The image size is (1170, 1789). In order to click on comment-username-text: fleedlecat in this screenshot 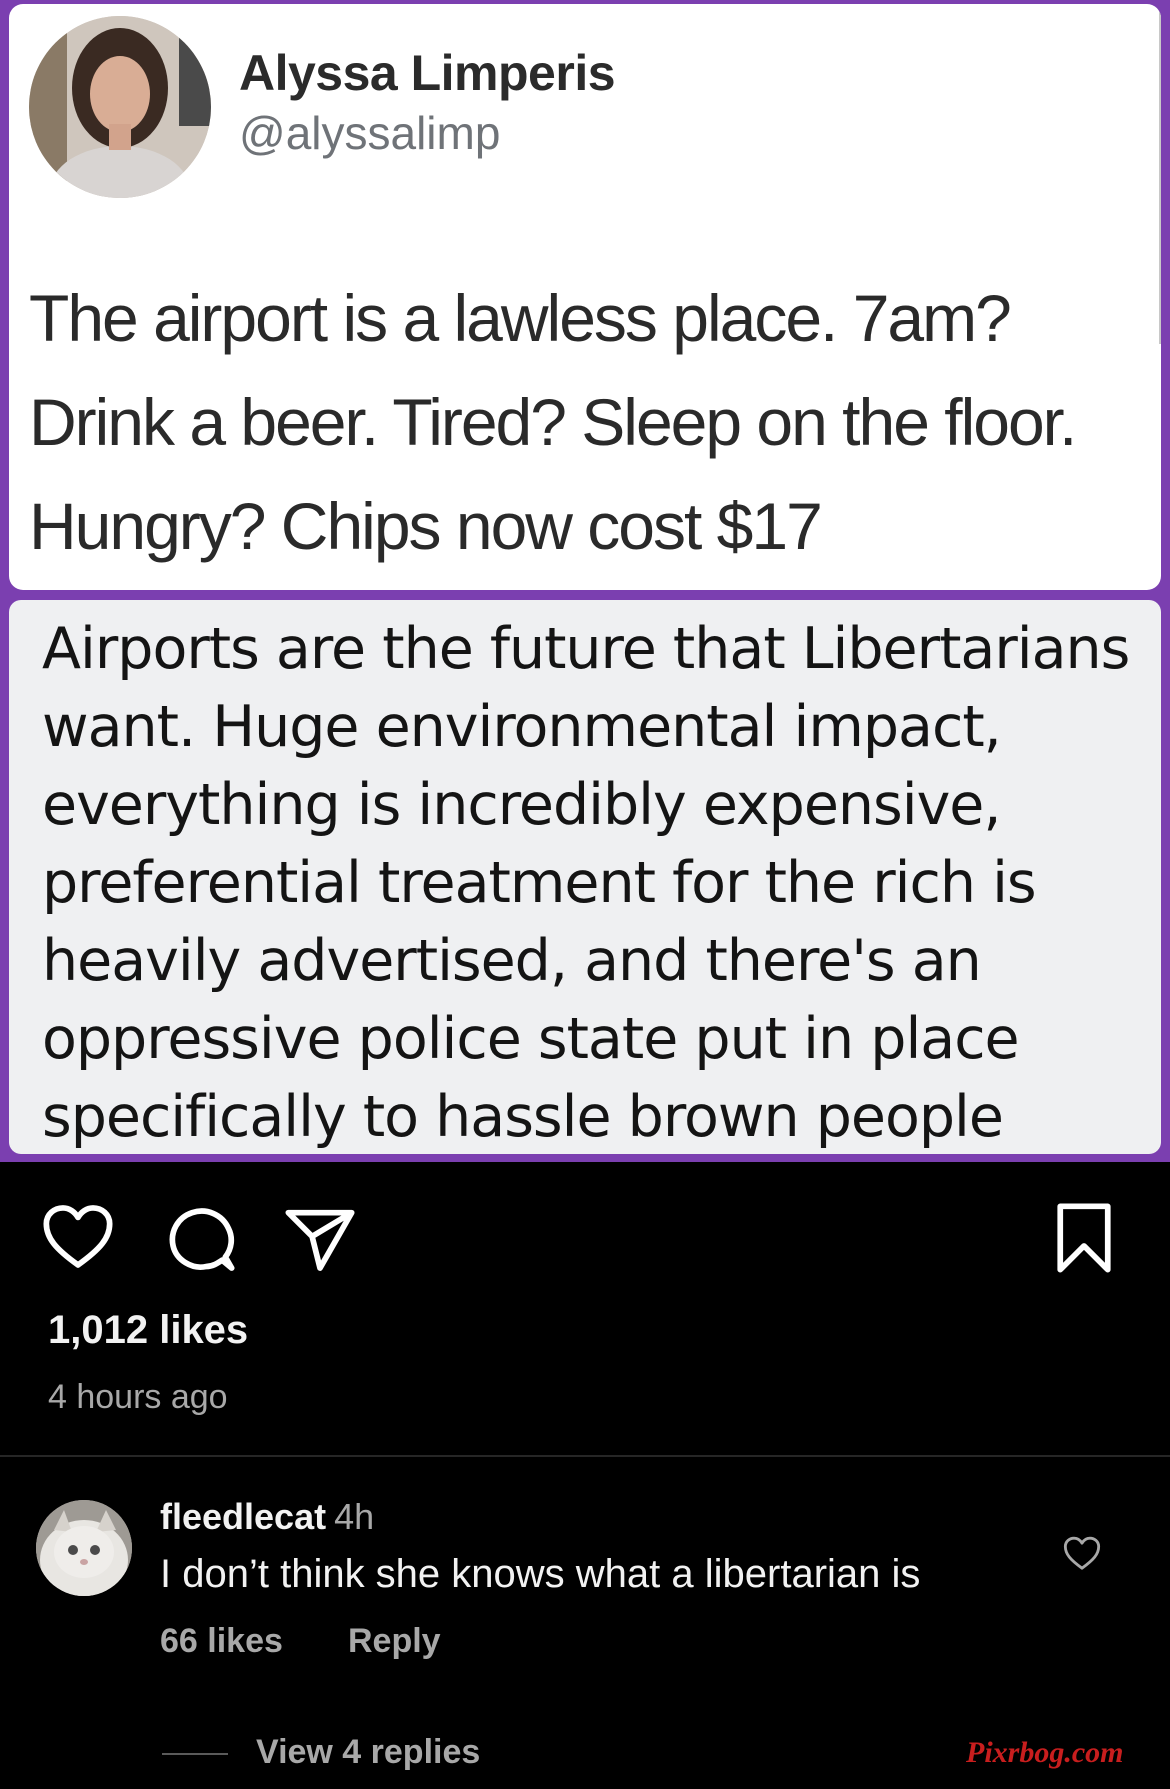, I will do `click(243, 1516)`.